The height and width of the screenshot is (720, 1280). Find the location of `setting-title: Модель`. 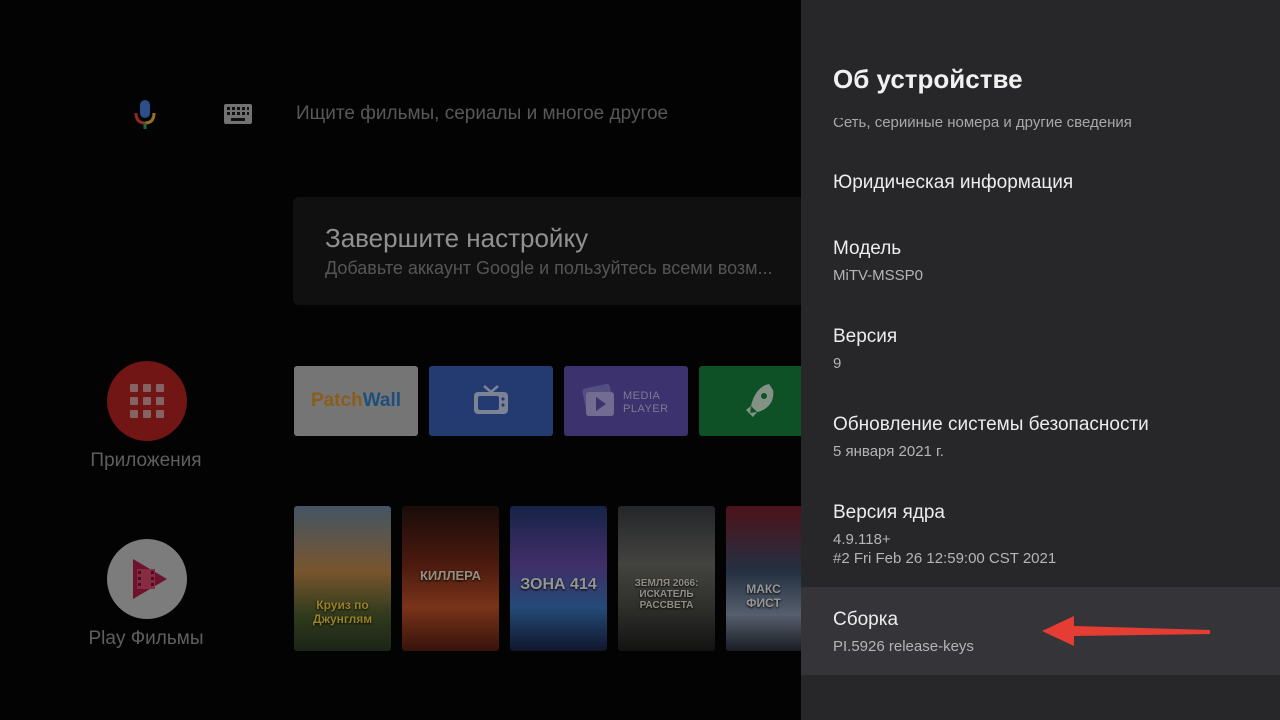

setting-title: Модель is located at coordinates (867, 248).